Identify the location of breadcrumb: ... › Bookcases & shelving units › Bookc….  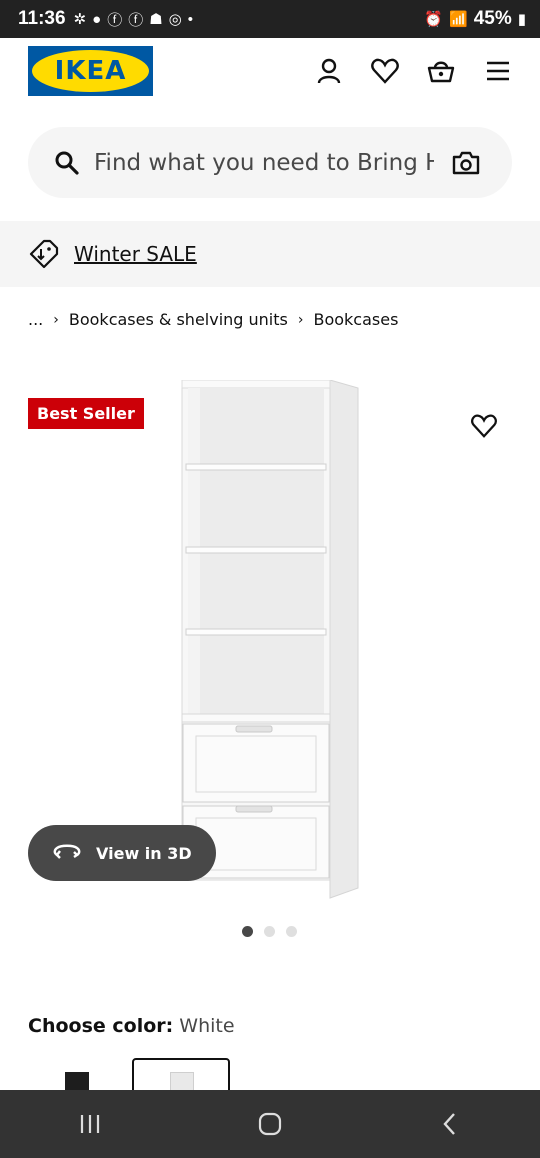
(213, 319).